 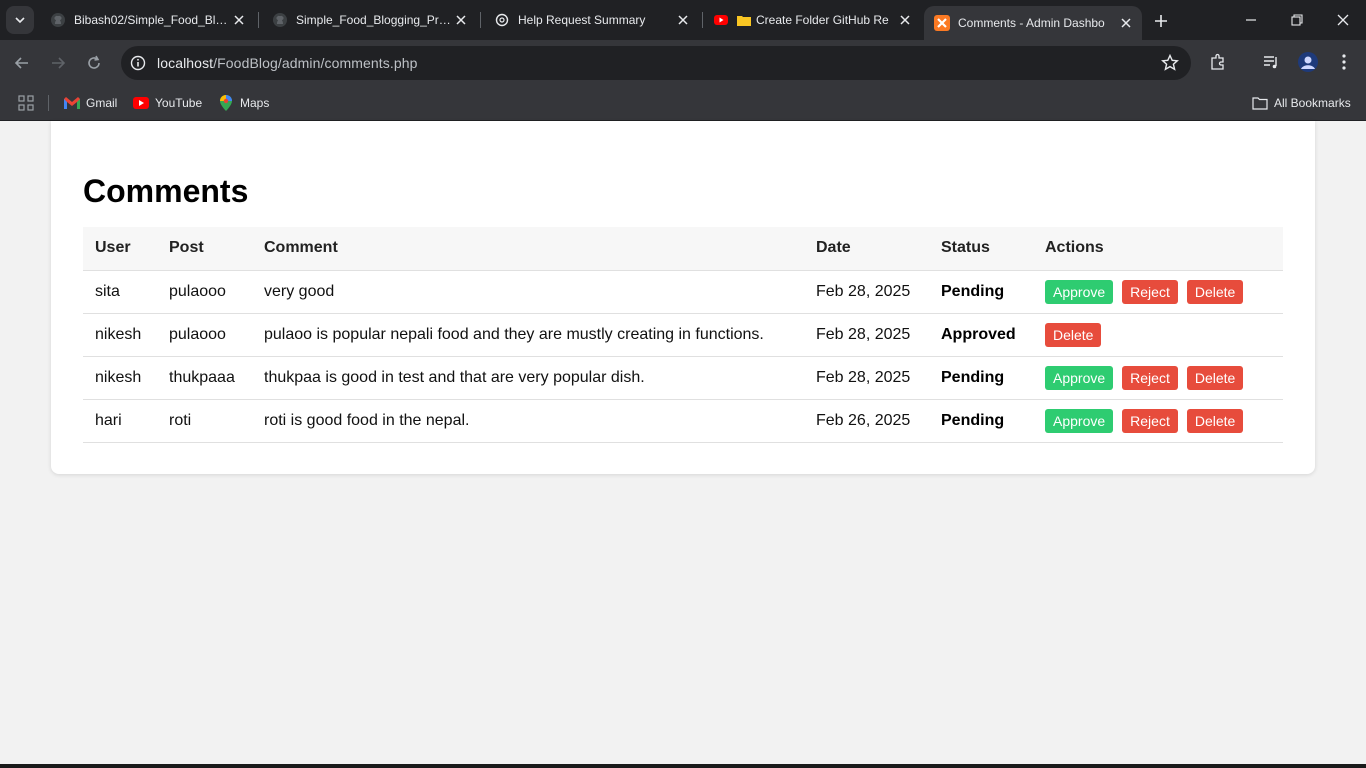 I want to click on bookmarks-bar: Gmail YouTube Maps All Bookmarks, so click(x=683, y=103).